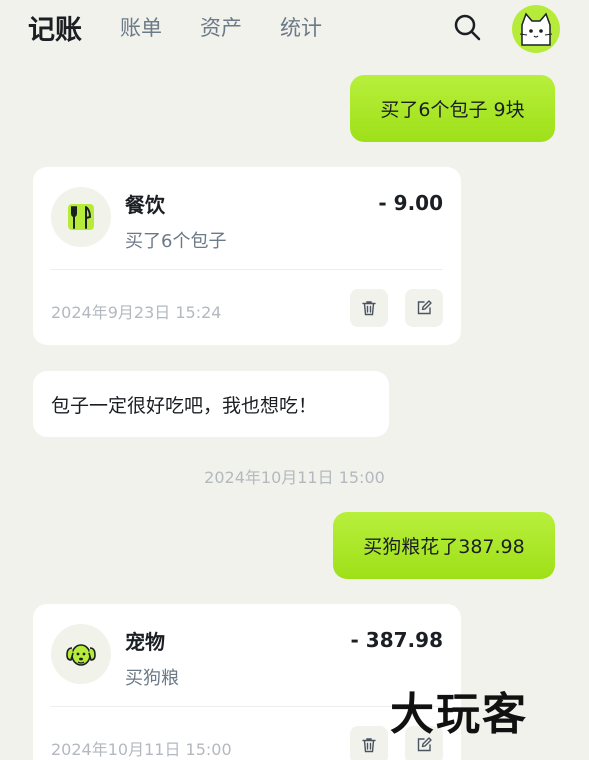 The image size is (589, 760). Describe the element at coordinates (459, 714) in the screenshot. I see `watermark: 大玩客` at that location.